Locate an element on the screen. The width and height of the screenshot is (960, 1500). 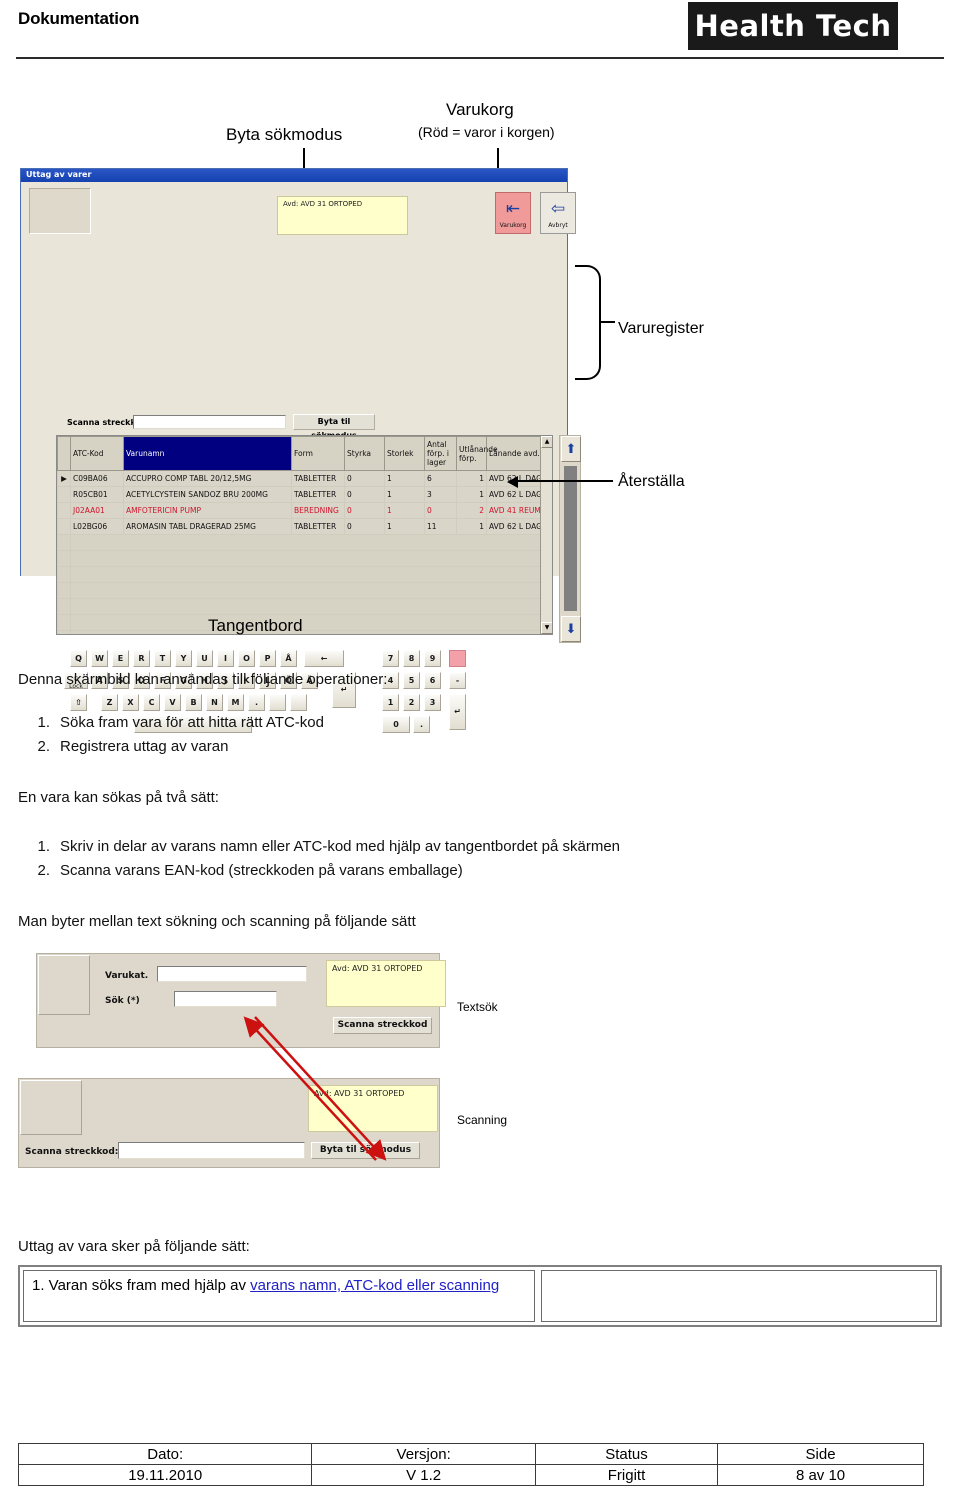
grid-col-marker is located at coordinates (64, 453).